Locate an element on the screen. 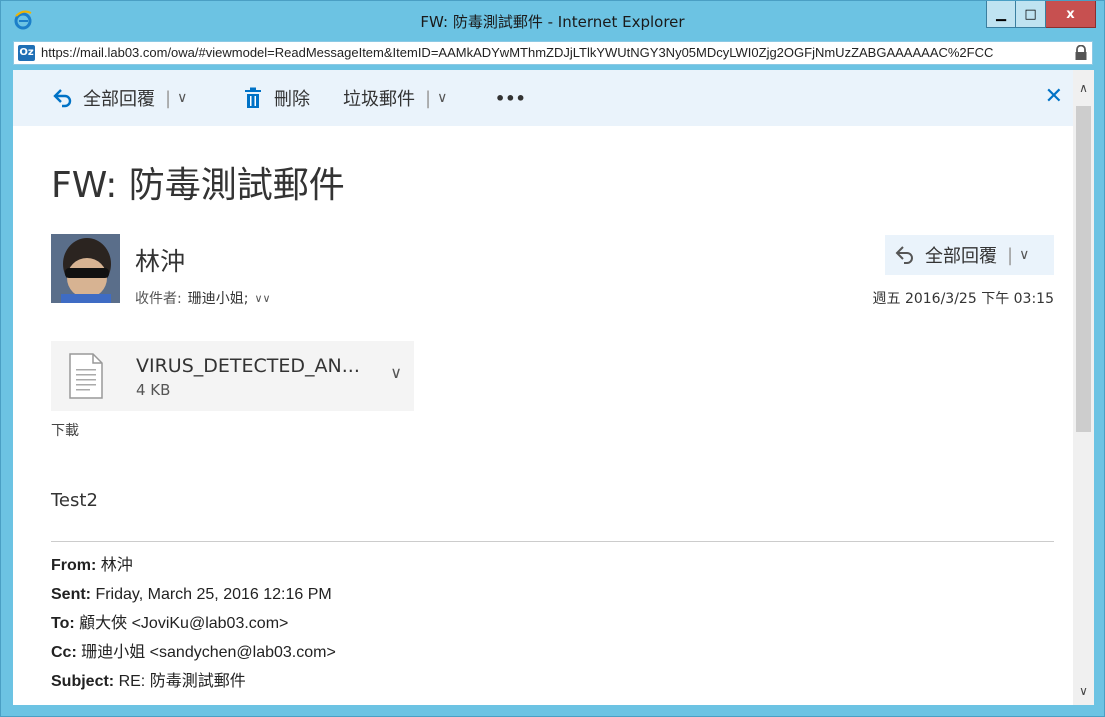  message-subject: FW: 防毒測試郵件 is located at coordinates (198, 185).